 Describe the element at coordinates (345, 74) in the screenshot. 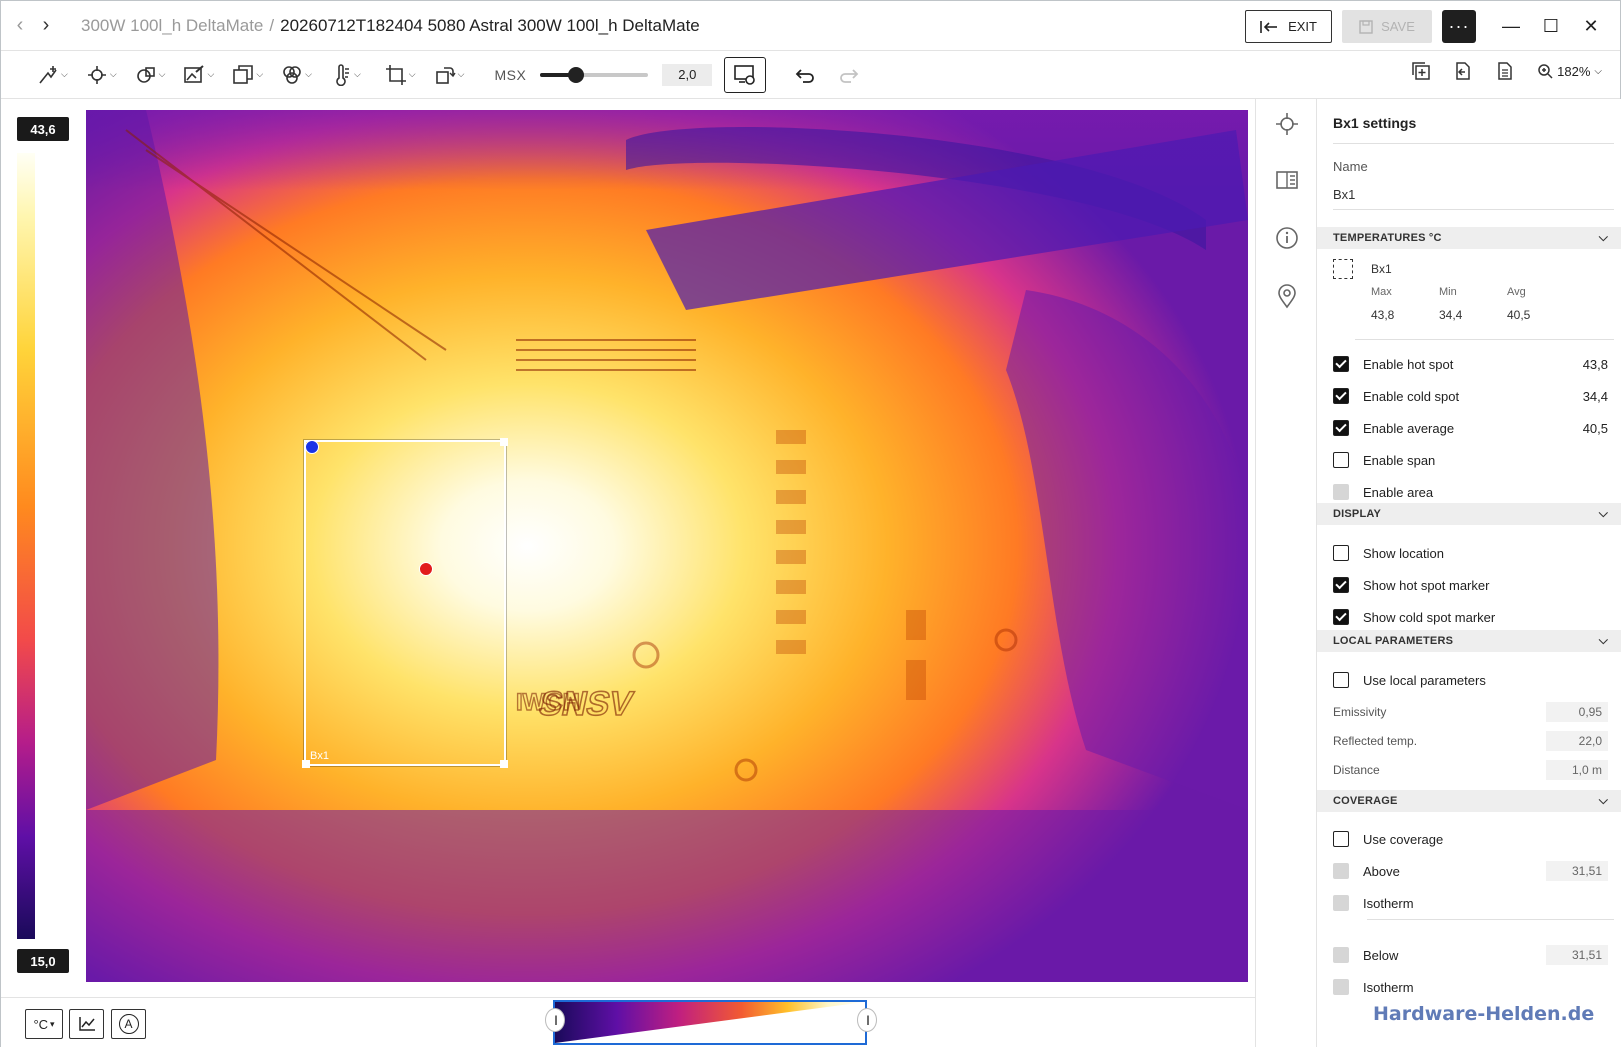

I see `temperature-tool-dropdown: ⌵` at that location.